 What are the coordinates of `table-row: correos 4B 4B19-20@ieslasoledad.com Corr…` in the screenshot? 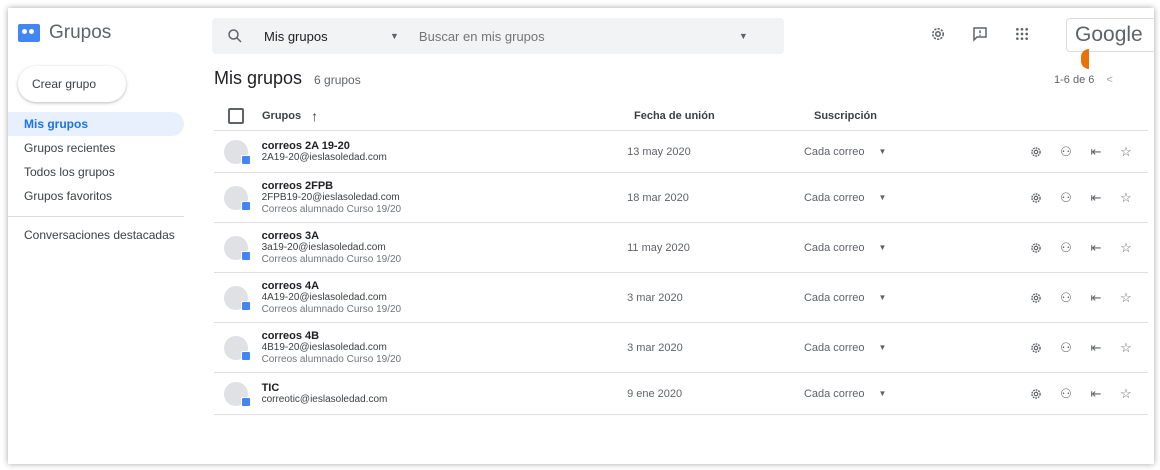 It's located at (681, 348).